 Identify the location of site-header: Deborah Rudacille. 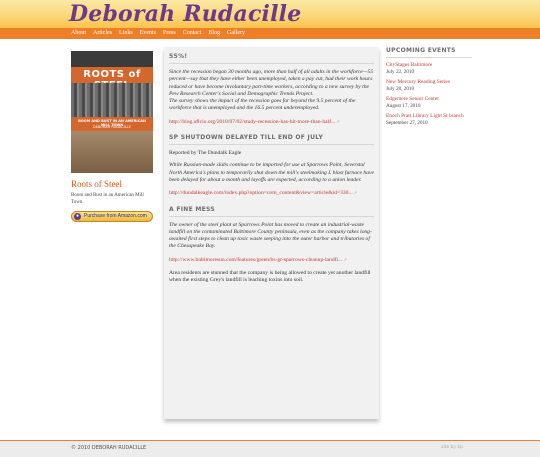
(270, 14).